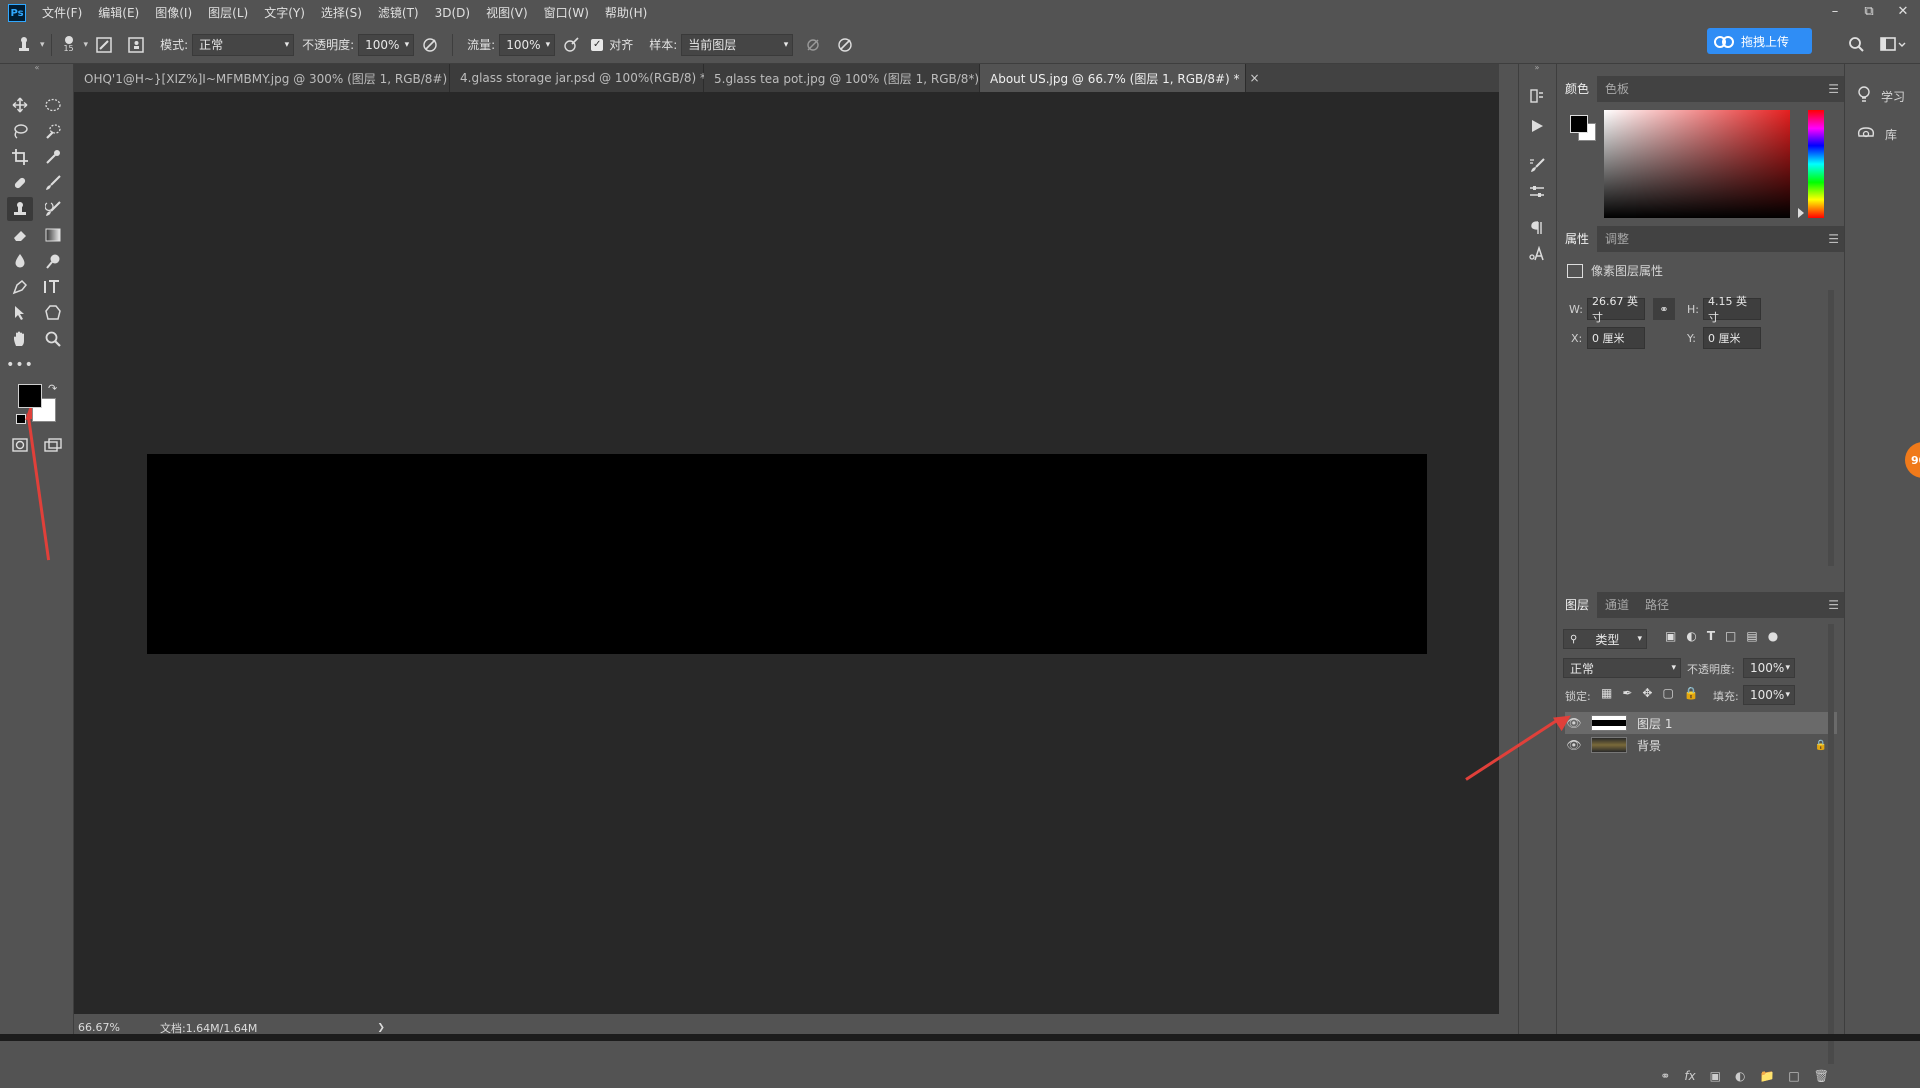  Describe the element at coordinates (1537, 166) in the screenshot. I see `brush-settings-panel-icon` at that location.